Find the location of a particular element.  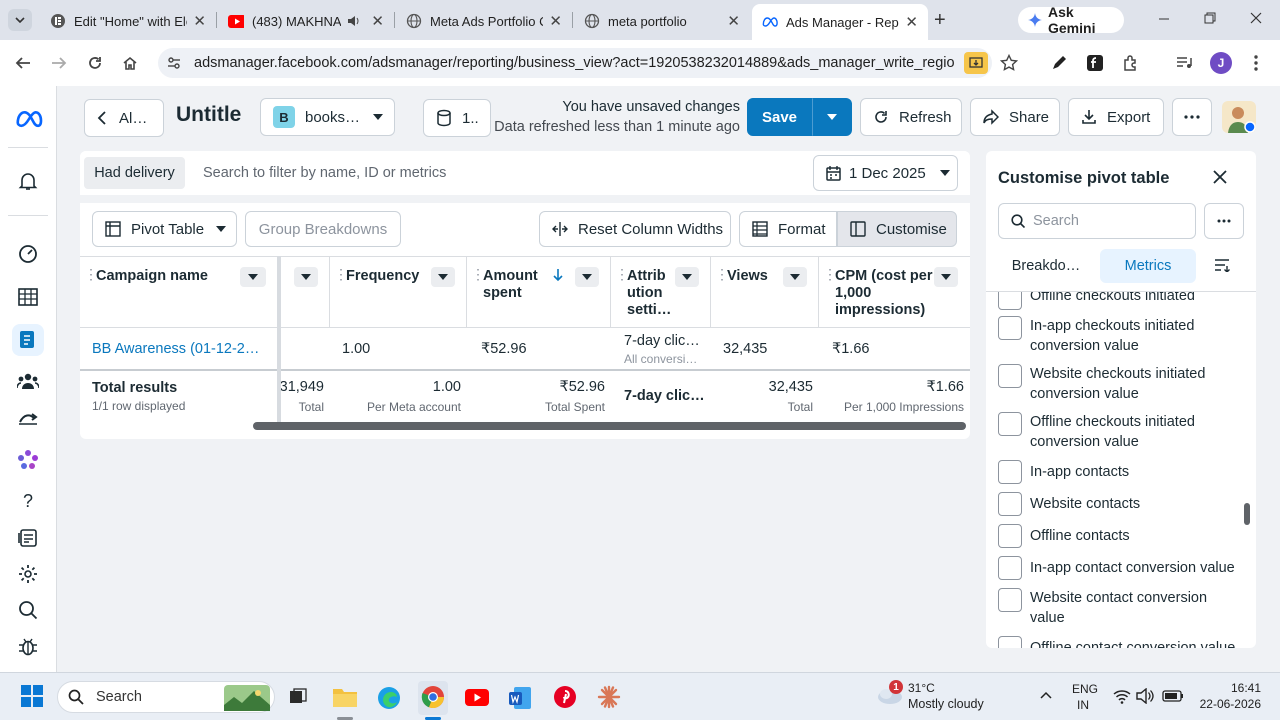

chevron-up-icon is located at coordinates (1046, 695).